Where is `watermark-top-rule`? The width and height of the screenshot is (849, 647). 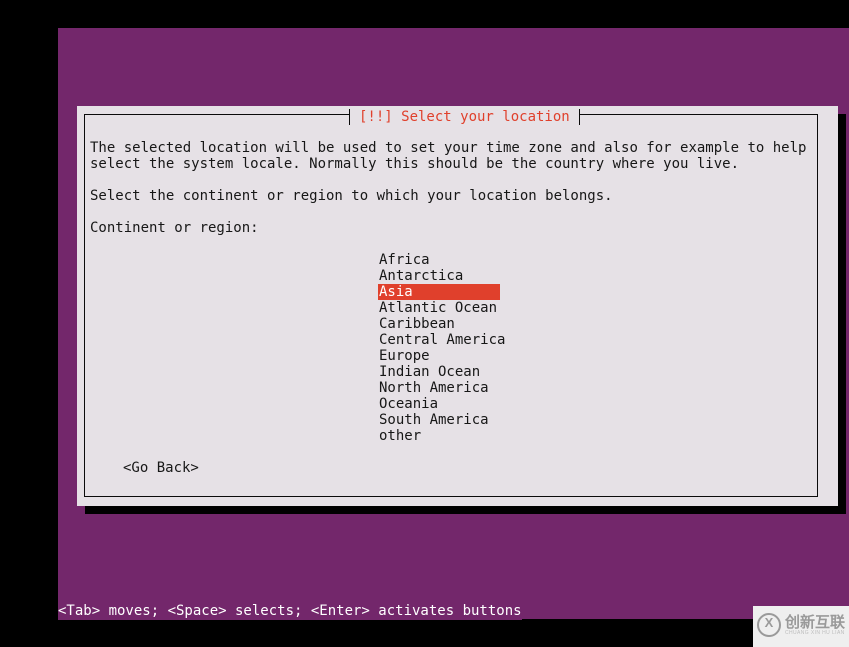
watermark-top-rule is located at coordinates (801, 604).